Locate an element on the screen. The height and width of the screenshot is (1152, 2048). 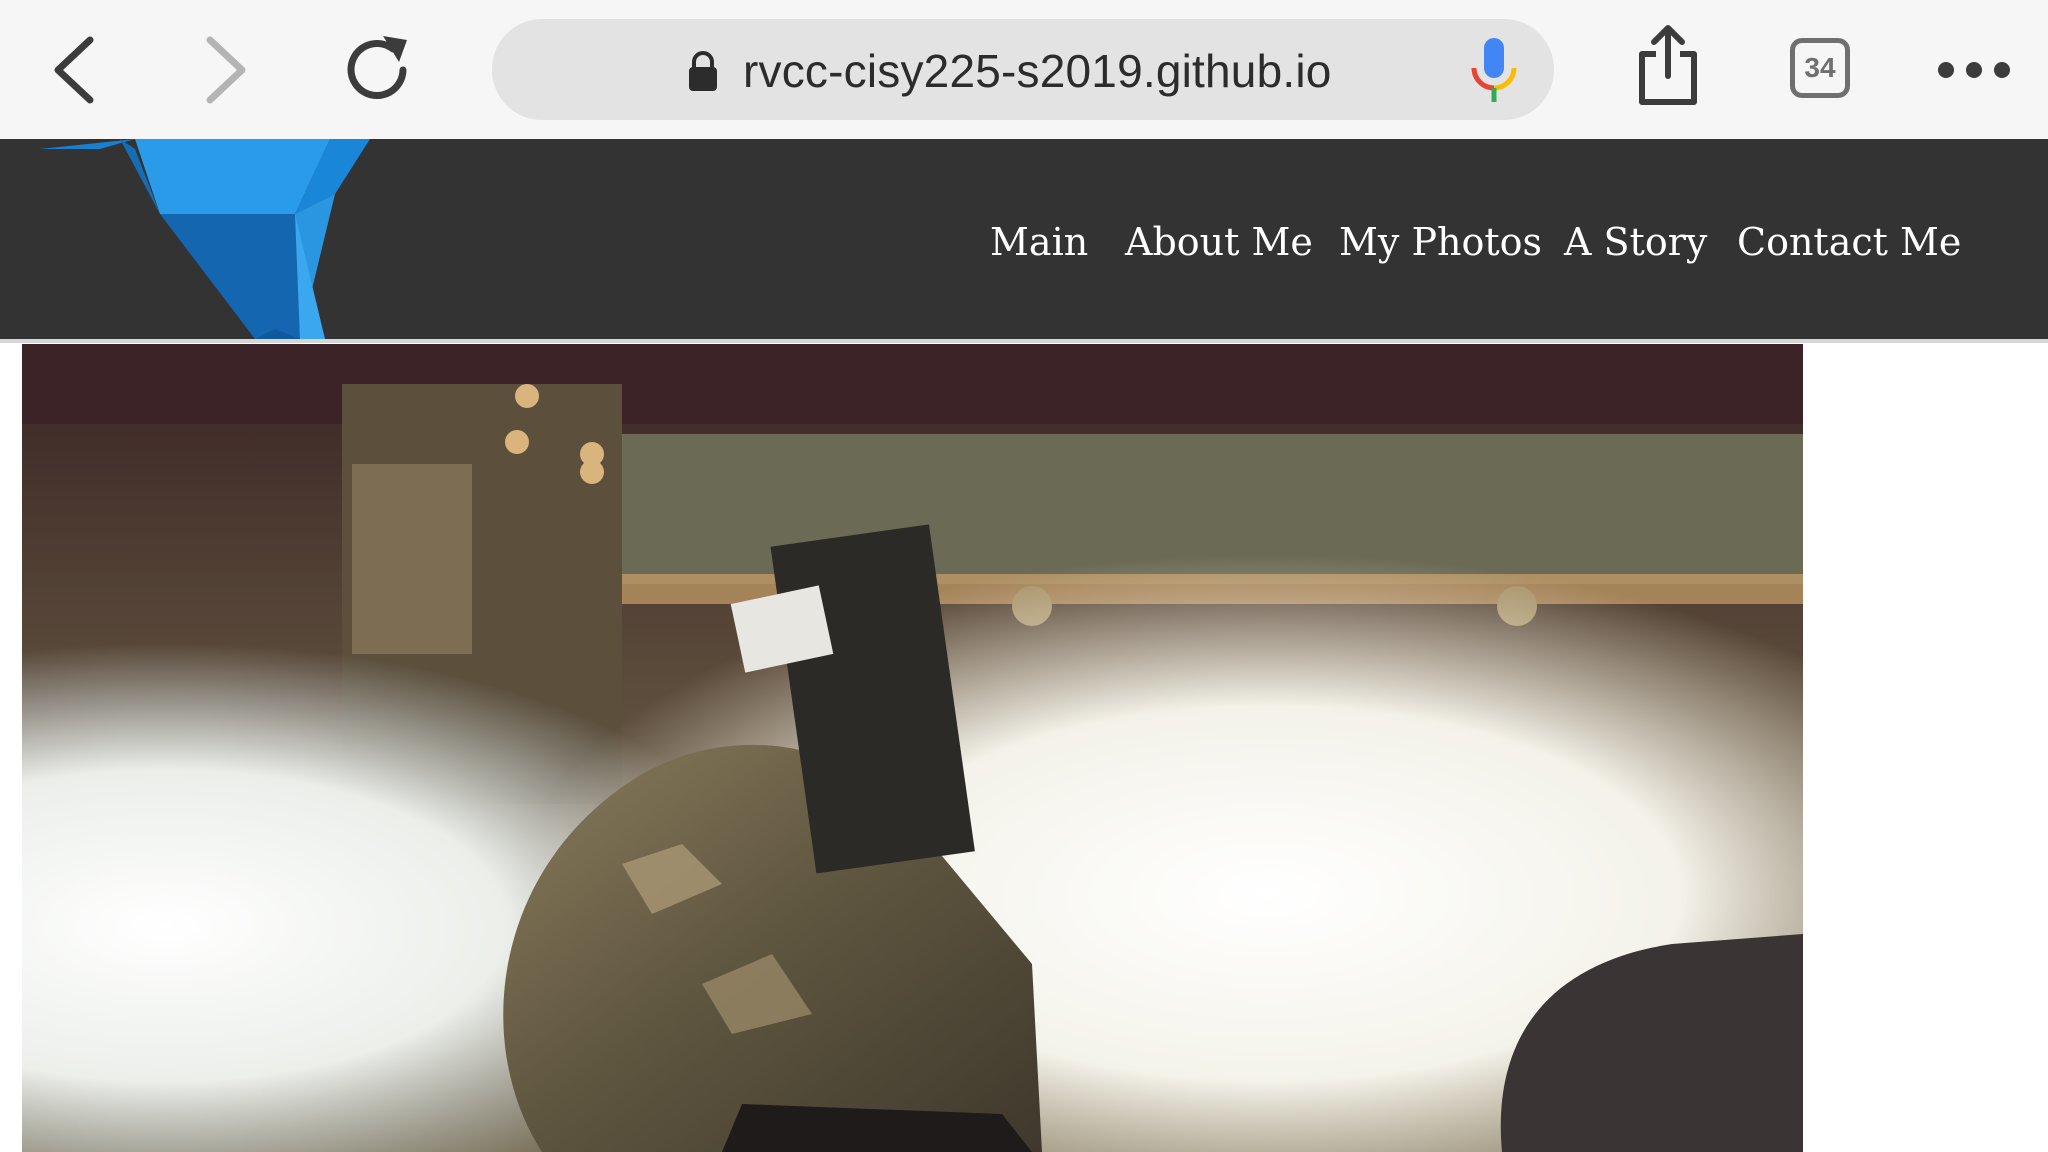
nav-item-my-photos: My Photos is located at coordinates (1440, 242).